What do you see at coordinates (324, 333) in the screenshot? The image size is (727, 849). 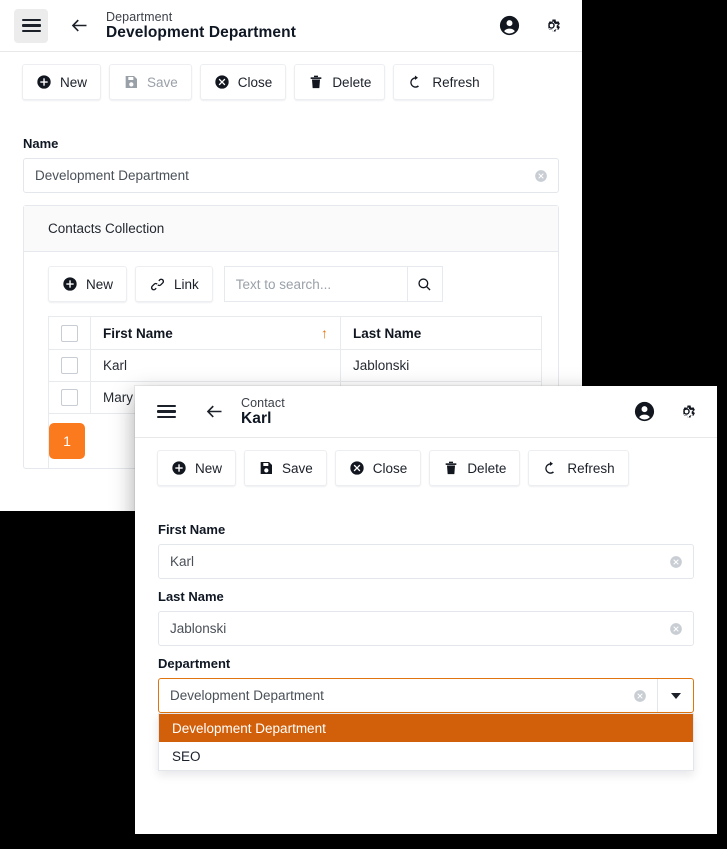 I see `sort-ascending-icon: ↑` at bounding box center [324, 333].